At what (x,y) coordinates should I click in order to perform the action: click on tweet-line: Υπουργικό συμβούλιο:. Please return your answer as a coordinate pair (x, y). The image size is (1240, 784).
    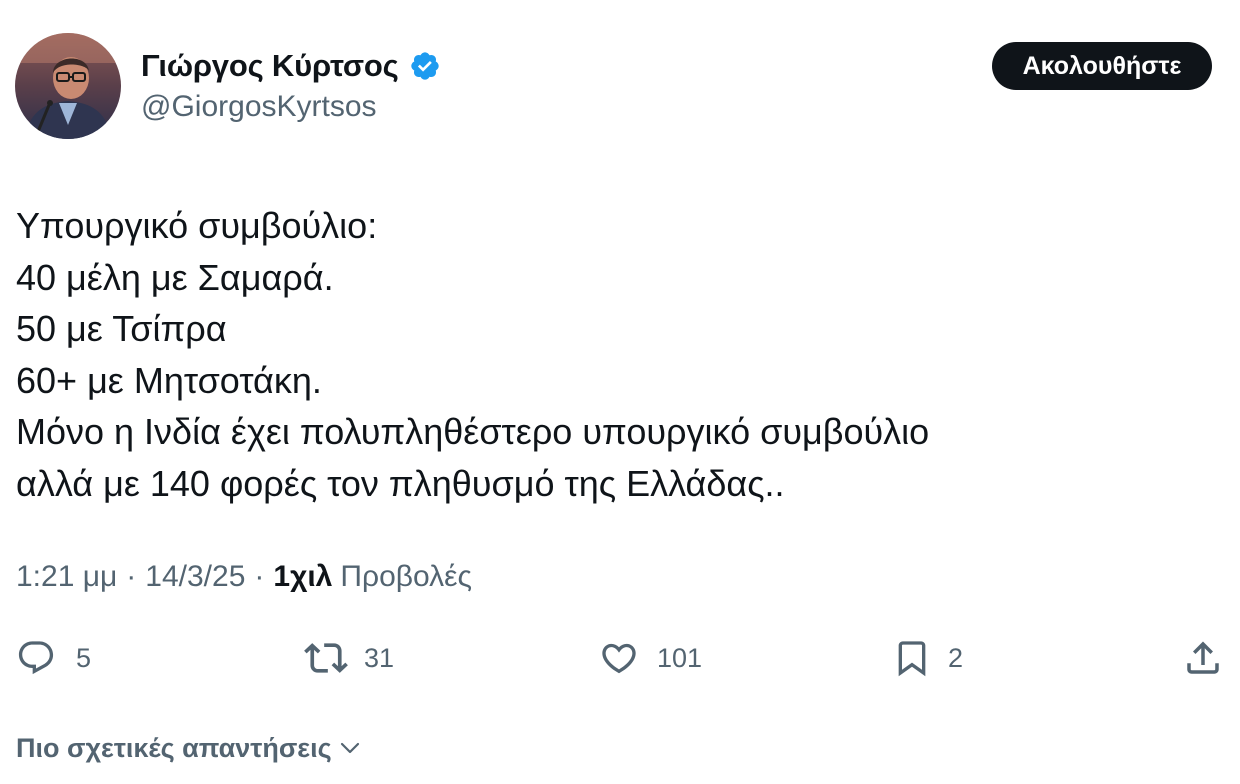
    Looking at the image, I should click on (197, 225).